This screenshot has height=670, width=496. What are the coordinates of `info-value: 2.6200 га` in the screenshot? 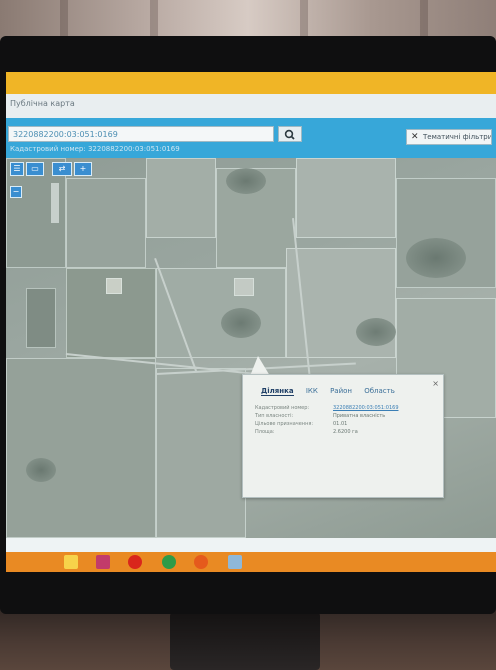 It's located at (345, 432).